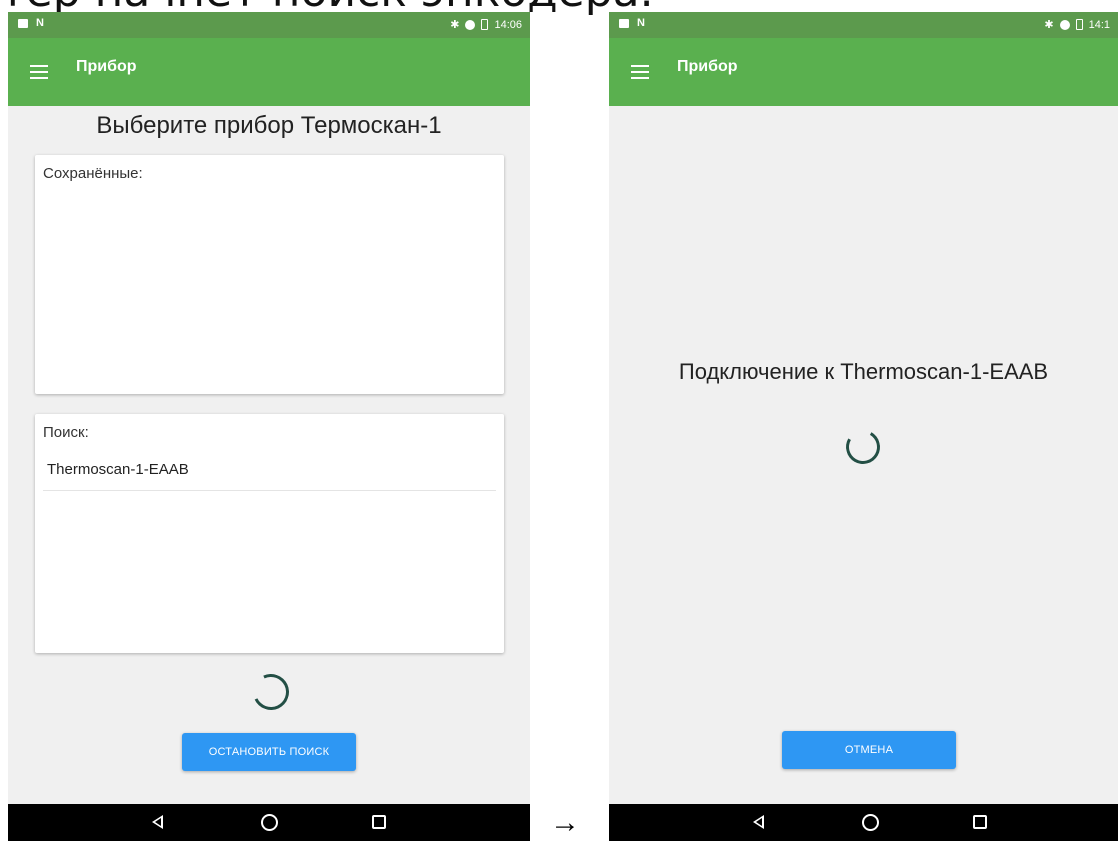 This screenshot has height=841, width=1118. Describe the element at coordinates (869, 750) in the screenshot. I see `cancel-button: ОТМЕНА` at that location.